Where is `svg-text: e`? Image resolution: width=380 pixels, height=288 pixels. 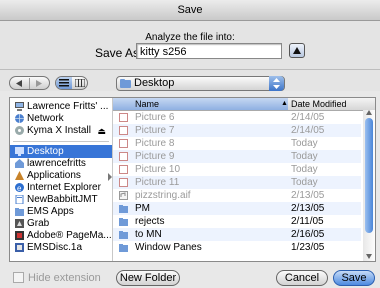 svg-text: e is located at coordinates (19, 188).